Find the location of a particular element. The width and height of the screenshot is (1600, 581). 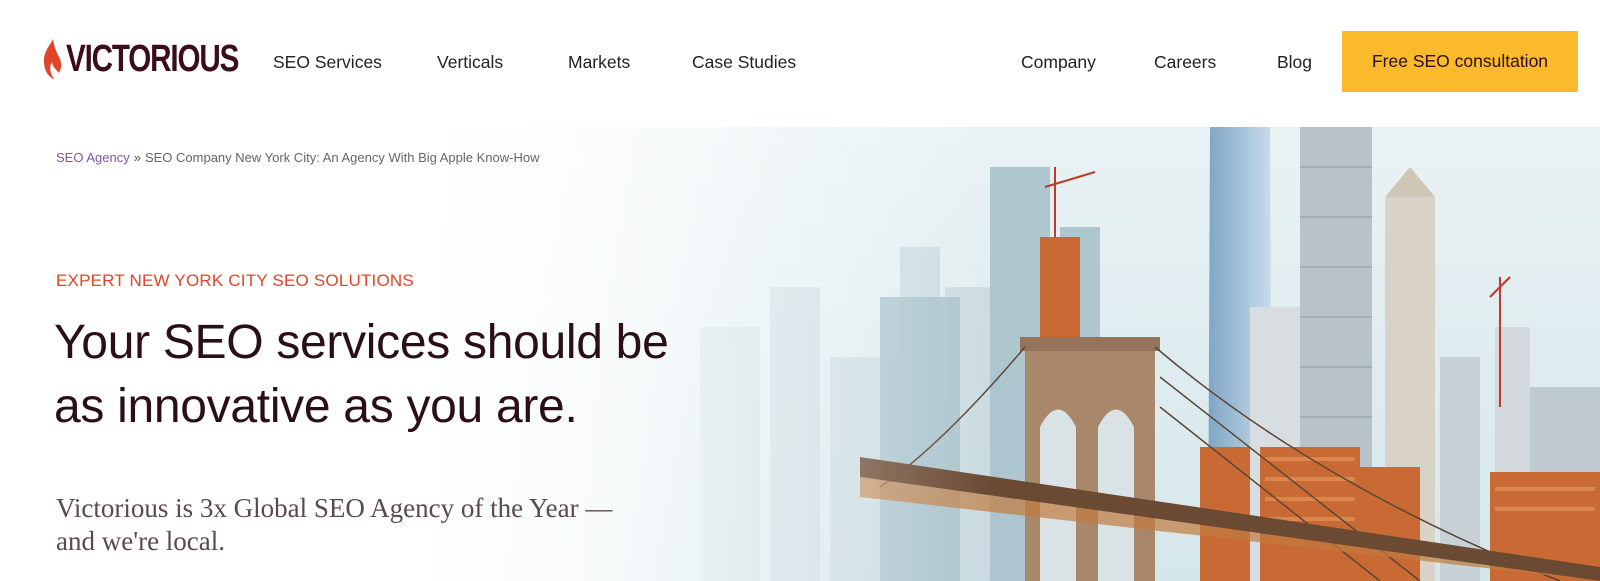

nav-blog: Blog is located at coordinates (1294, 62).